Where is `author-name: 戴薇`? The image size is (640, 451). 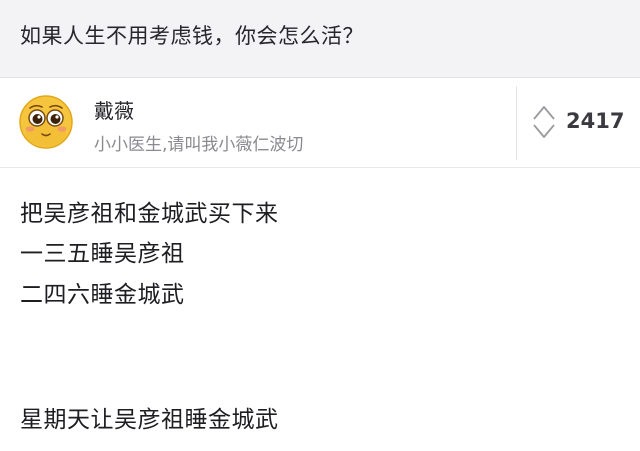 author-name: 戴薇 is located at coordinates (114, 109).